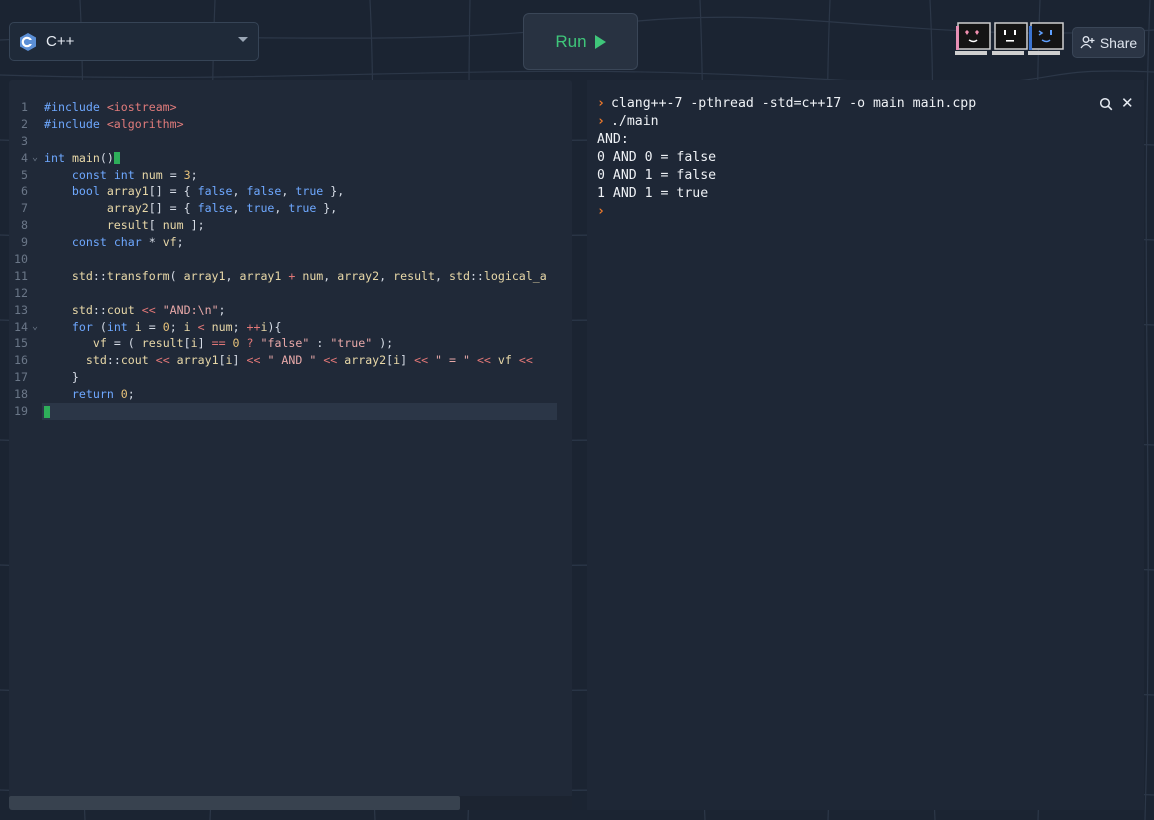 The image size is (1154, 820). What do you see at coordinates (1087, 42) in the screenshot?
I see `add-user-icon` at bounding box center [1087, 42].